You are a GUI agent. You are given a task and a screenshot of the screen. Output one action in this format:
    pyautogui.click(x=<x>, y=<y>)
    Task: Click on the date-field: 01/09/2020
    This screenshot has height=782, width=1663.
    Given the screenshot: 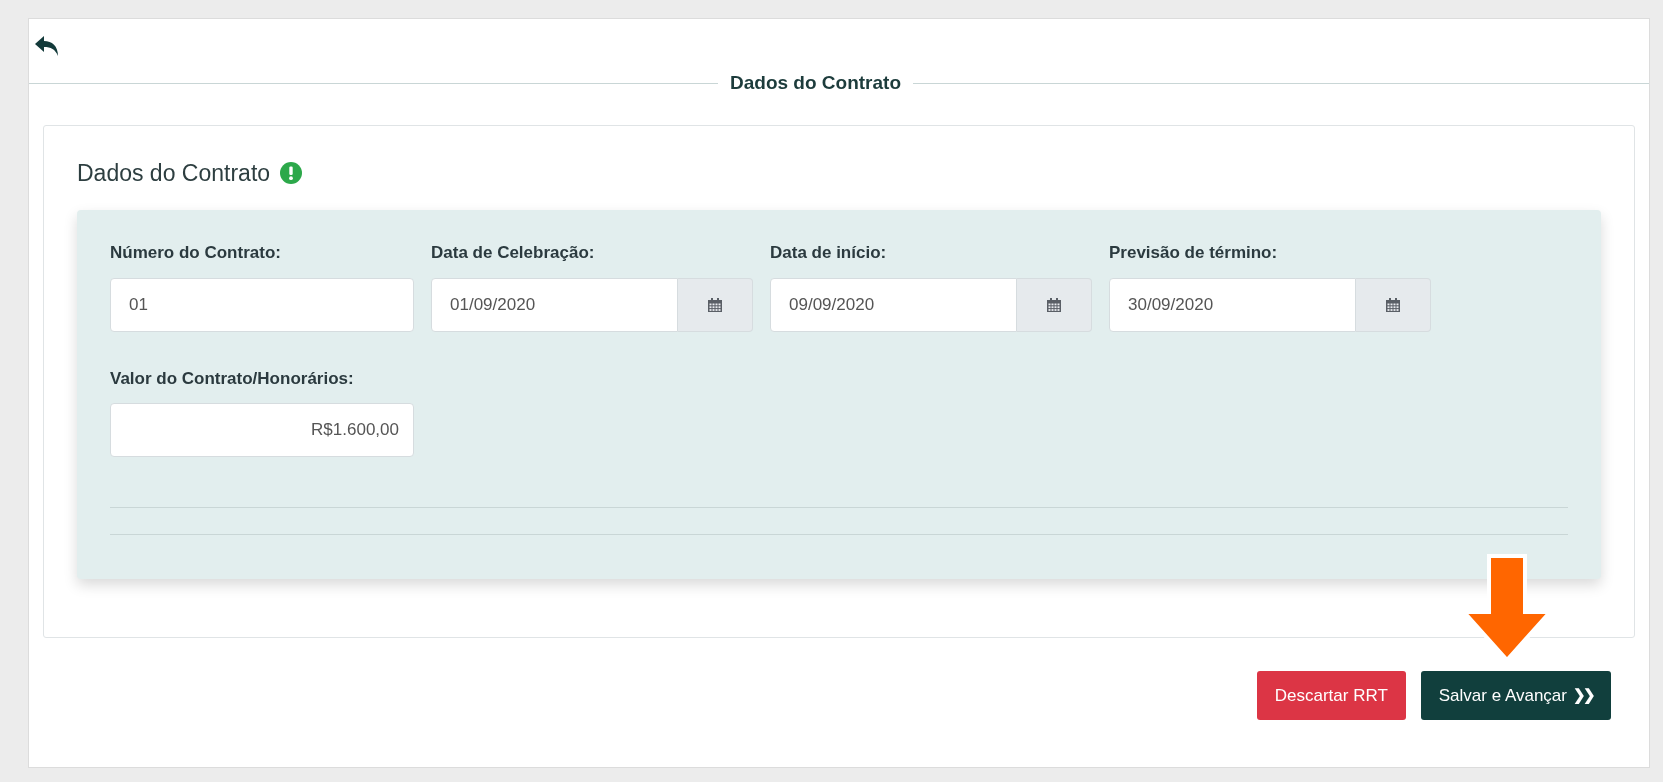 What is the action you would take?
    pyautogui.click(x=554, y=304)
    